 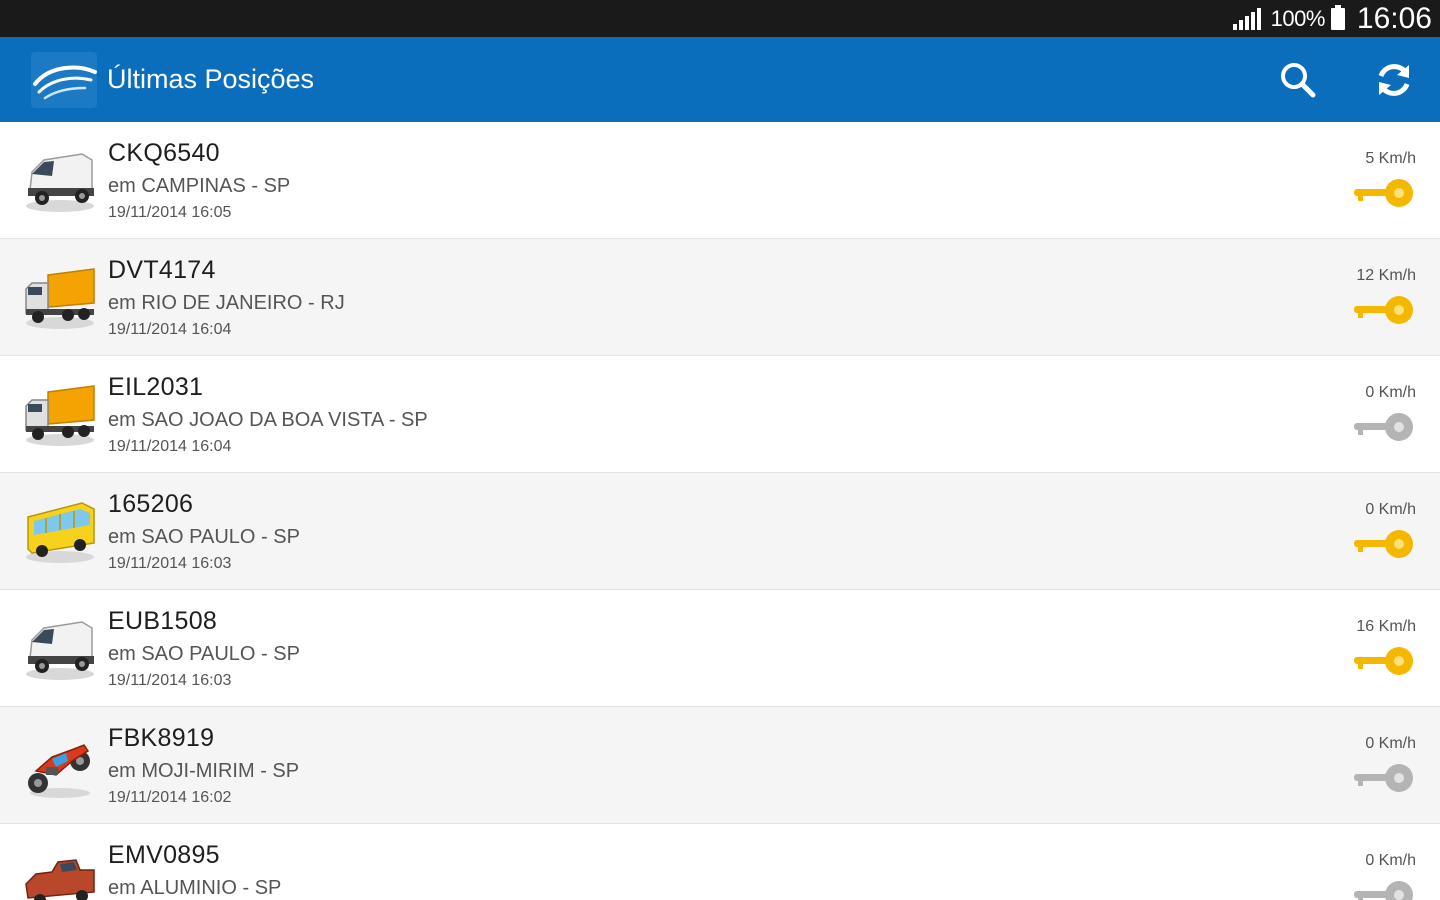 I want to click on search-icon, so click(x=1298, y=79).